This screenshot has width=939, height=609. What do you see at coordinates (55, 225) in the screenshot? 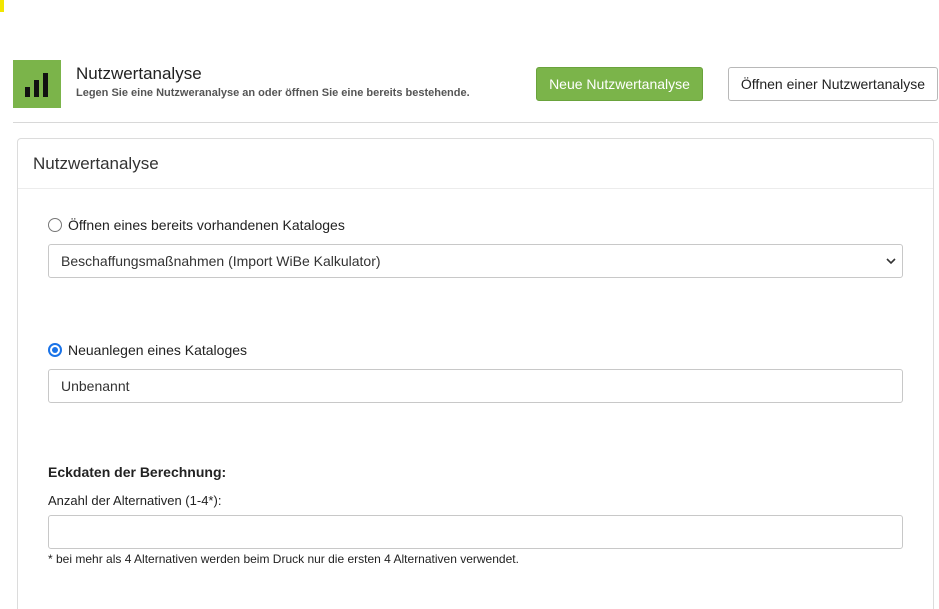
I see `open-catalog-radio` at bounding box center [55, 225].